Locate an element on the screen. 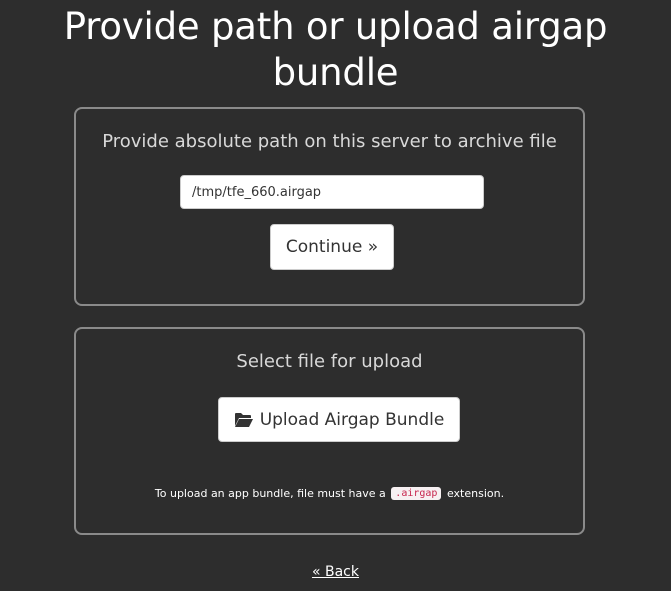  upload-button-label: Upload Airgap Bundle is located at coordinates (352, 419).